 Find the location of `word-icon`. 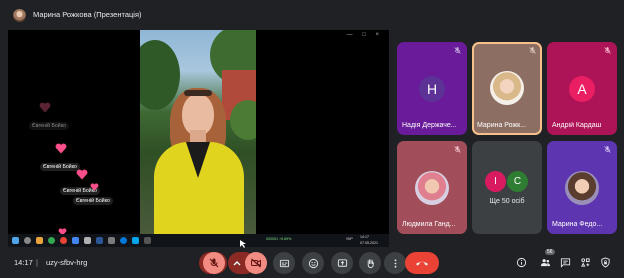

word-icon is located at coordinates (99, 240).